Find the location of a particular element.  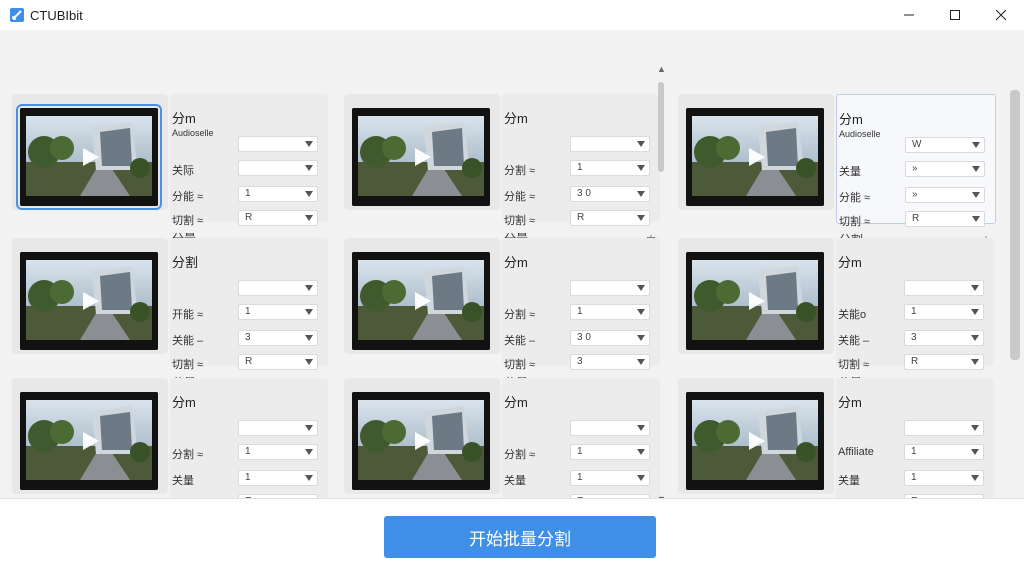

split-settings-panel: 分m Affiliate 1 关量 1 开能 ≈ R 分割 中 is located at coordinates (915, 454).